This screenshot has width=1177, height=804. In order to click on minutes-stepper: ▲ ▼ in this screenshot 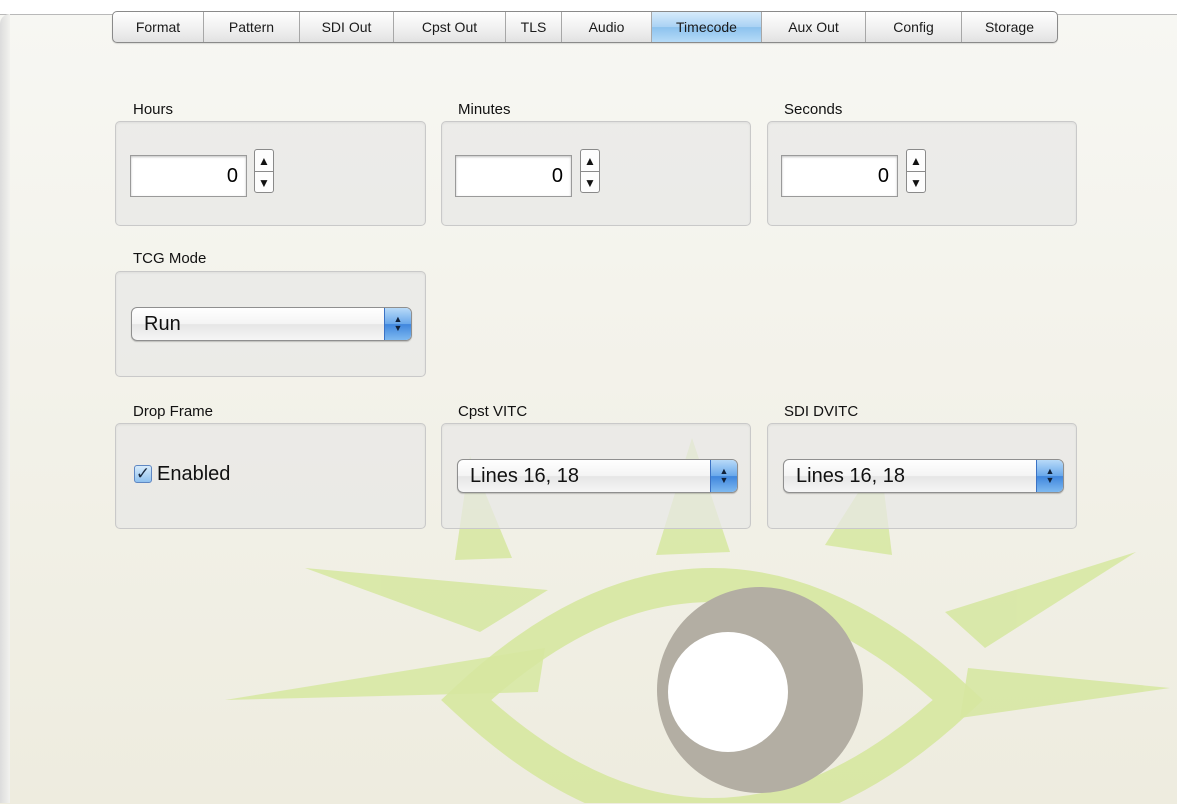, I will do `click(590, 171)`.